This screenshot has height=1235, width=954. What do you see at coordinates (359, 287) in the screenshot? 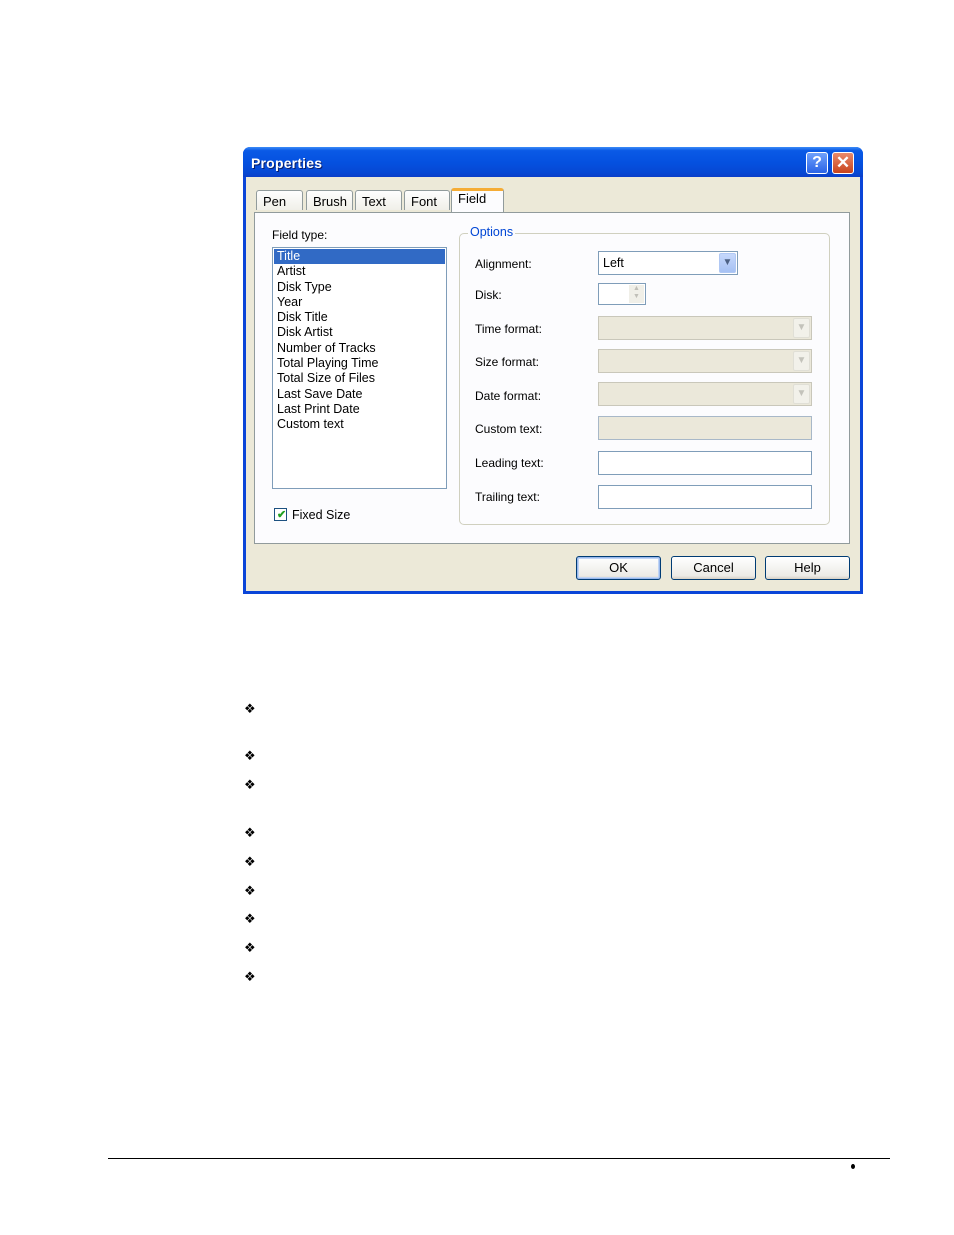
I see `list-item: Disk Type` at bounding box center [359, 287].